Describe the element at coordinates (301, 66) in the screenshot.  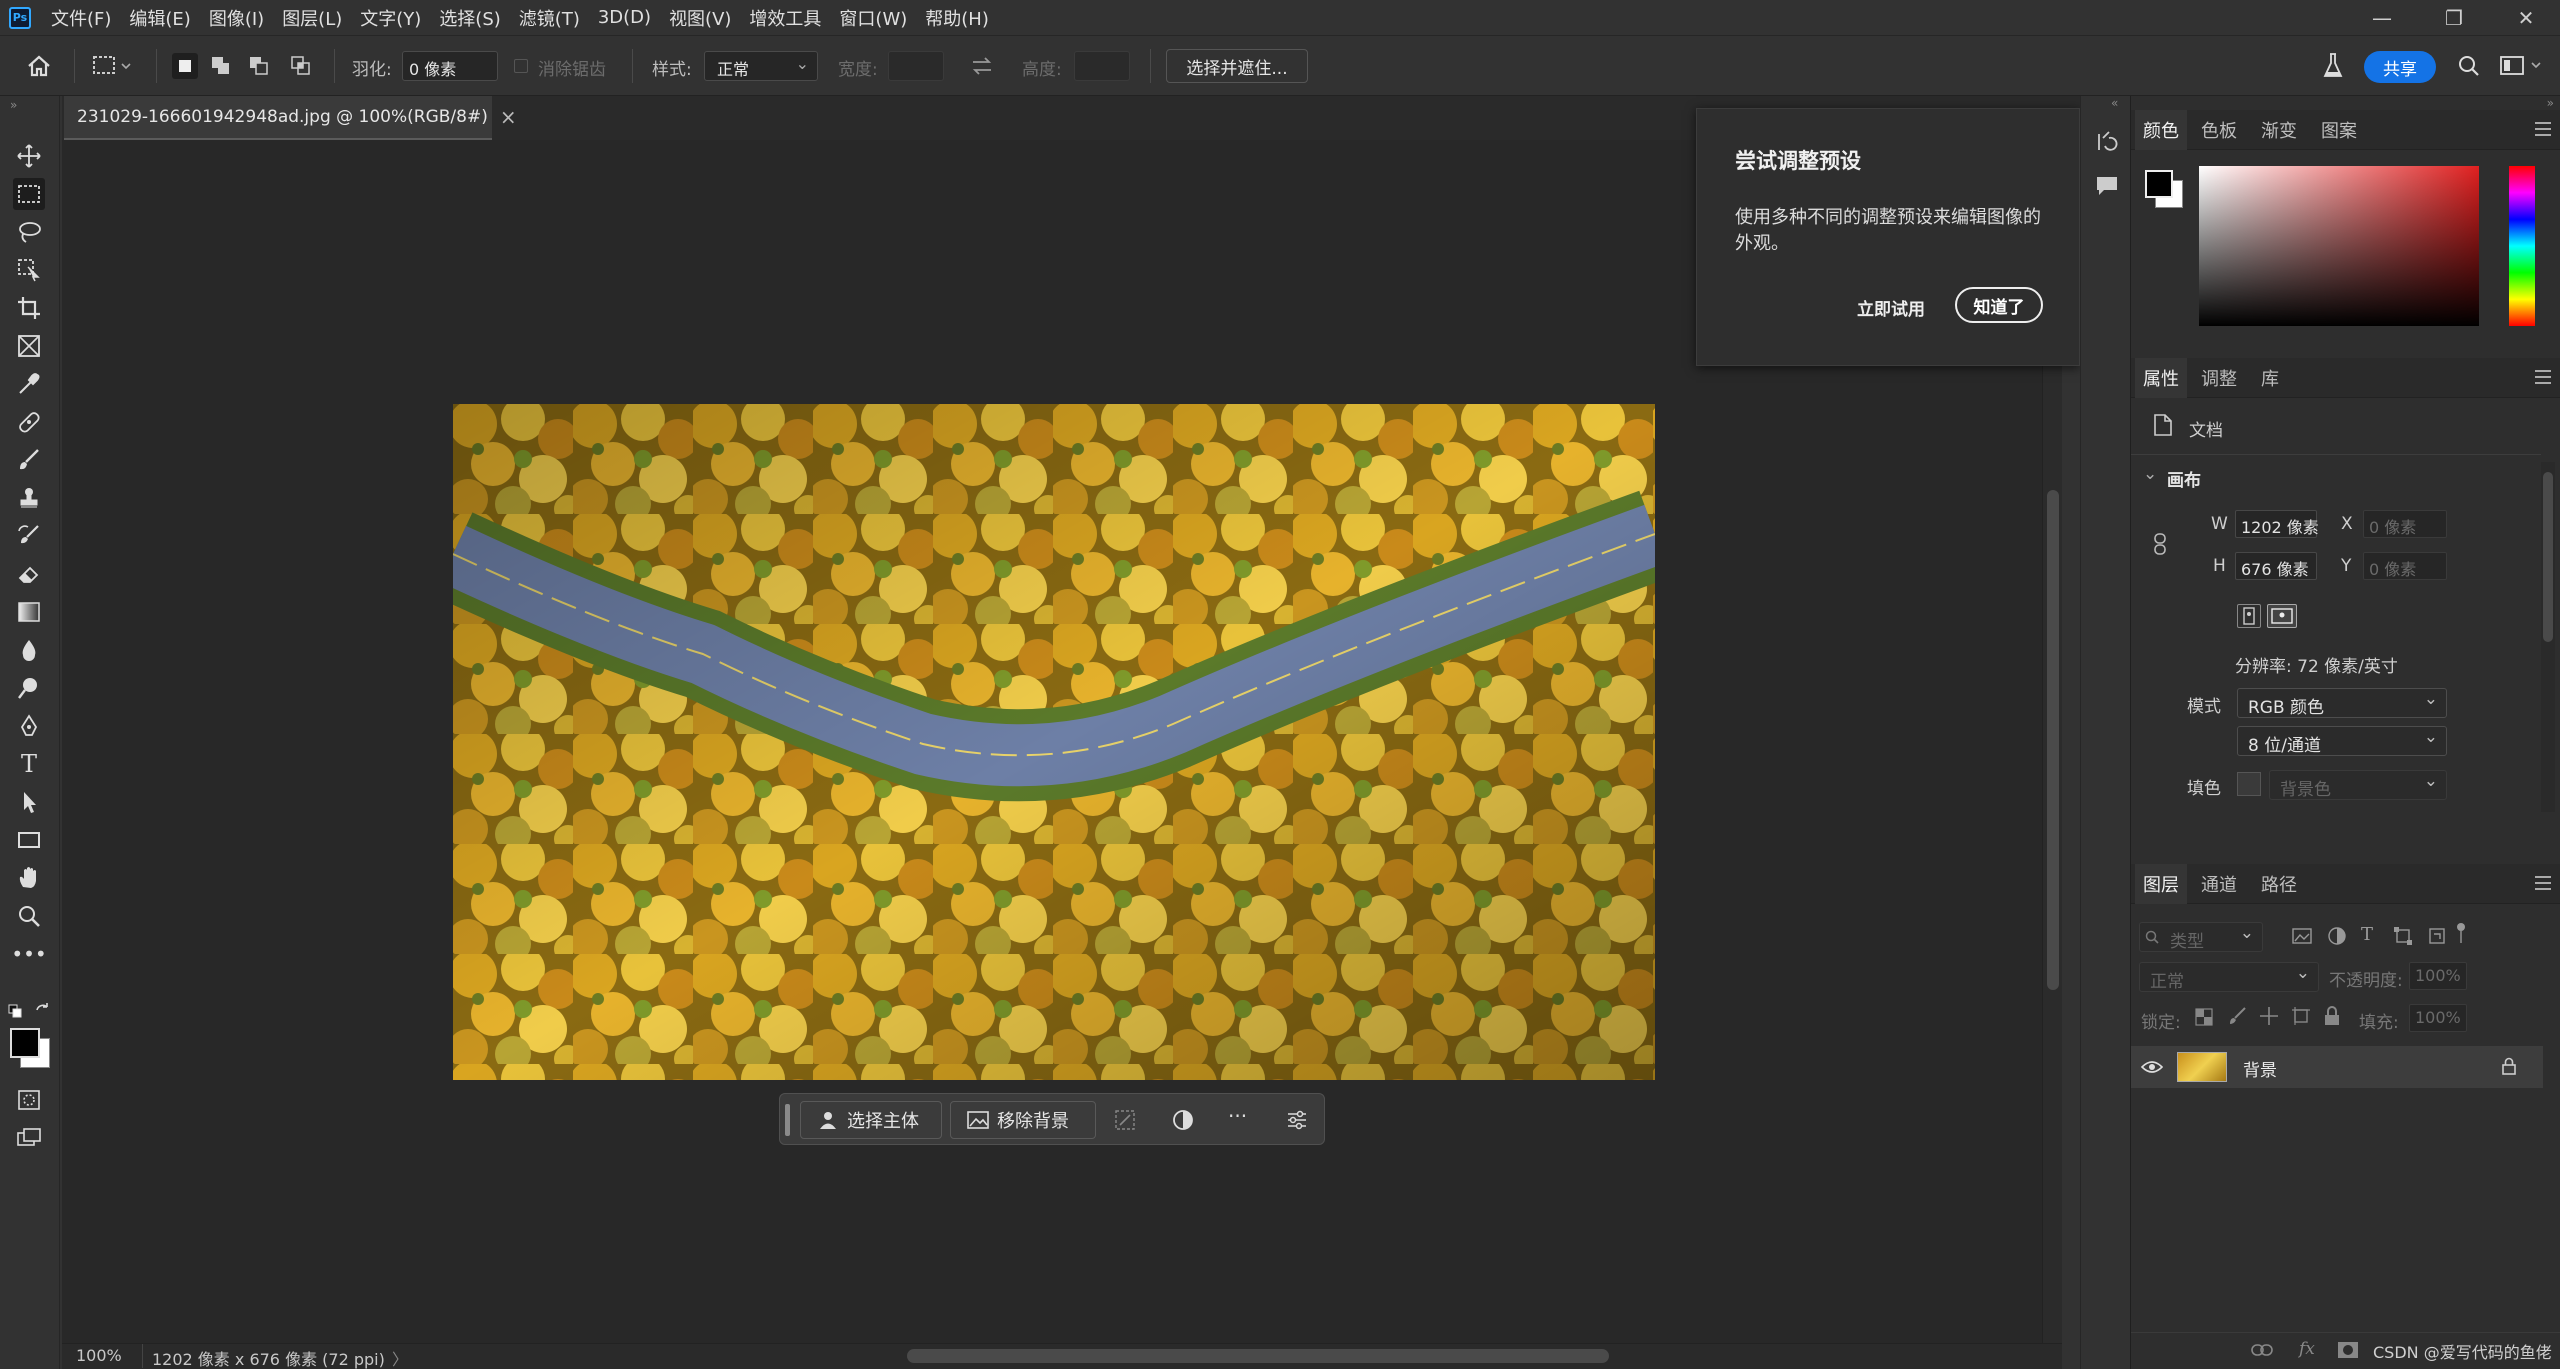
I see `intersect-selection-icon` at that location.